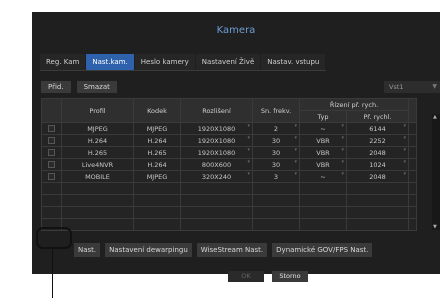 Image resolution: width=440 pixels, height=298 pixels. What do you see at coordinates (228, 62) in the screenshot?
I see `tab-live-settings: Nastavení Živě` at bounding box center [228, 62].